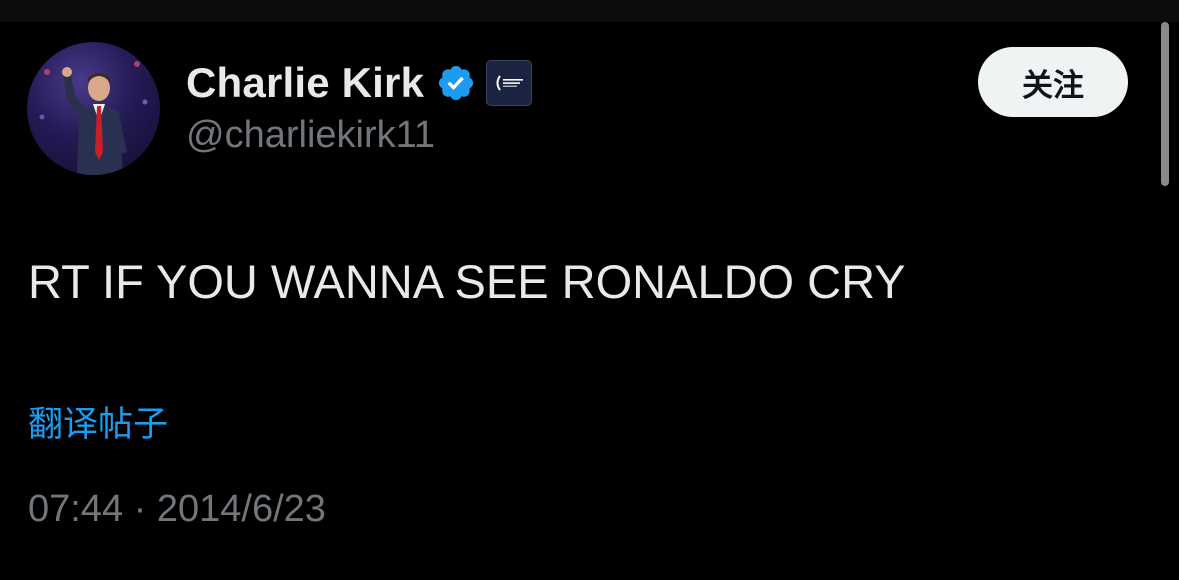 The width and height of the screenshot is (1179, 580). Describe the element at coordinates (93, 118) in the screenshot. I see `profile-photo-icon` at that location.